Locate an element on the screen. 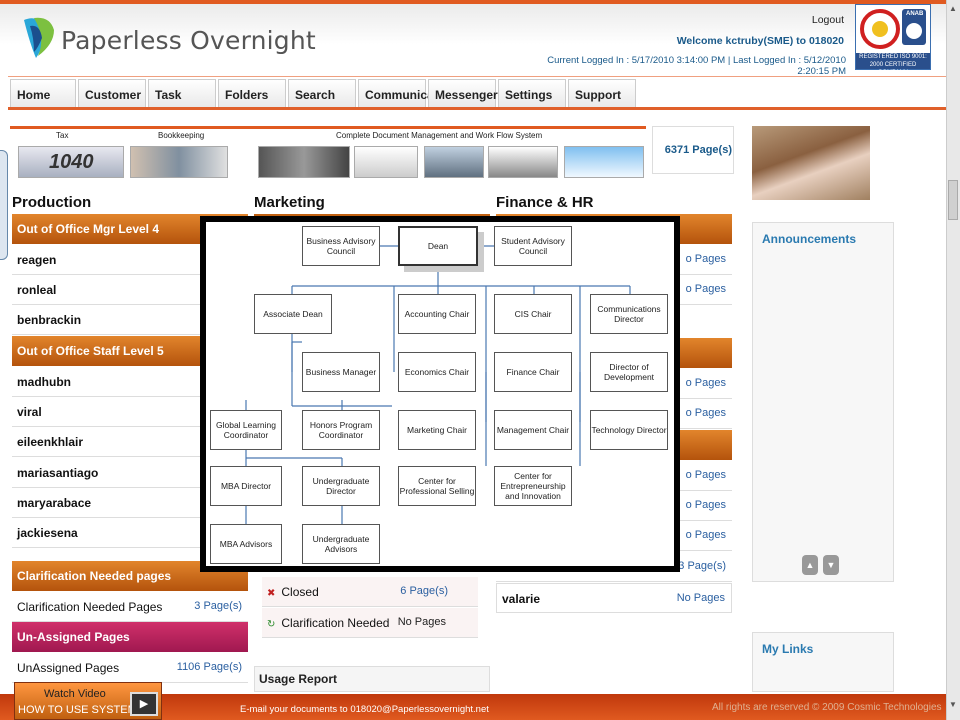  banner-image-tax: 1040 is located at coordinates (71, 162).